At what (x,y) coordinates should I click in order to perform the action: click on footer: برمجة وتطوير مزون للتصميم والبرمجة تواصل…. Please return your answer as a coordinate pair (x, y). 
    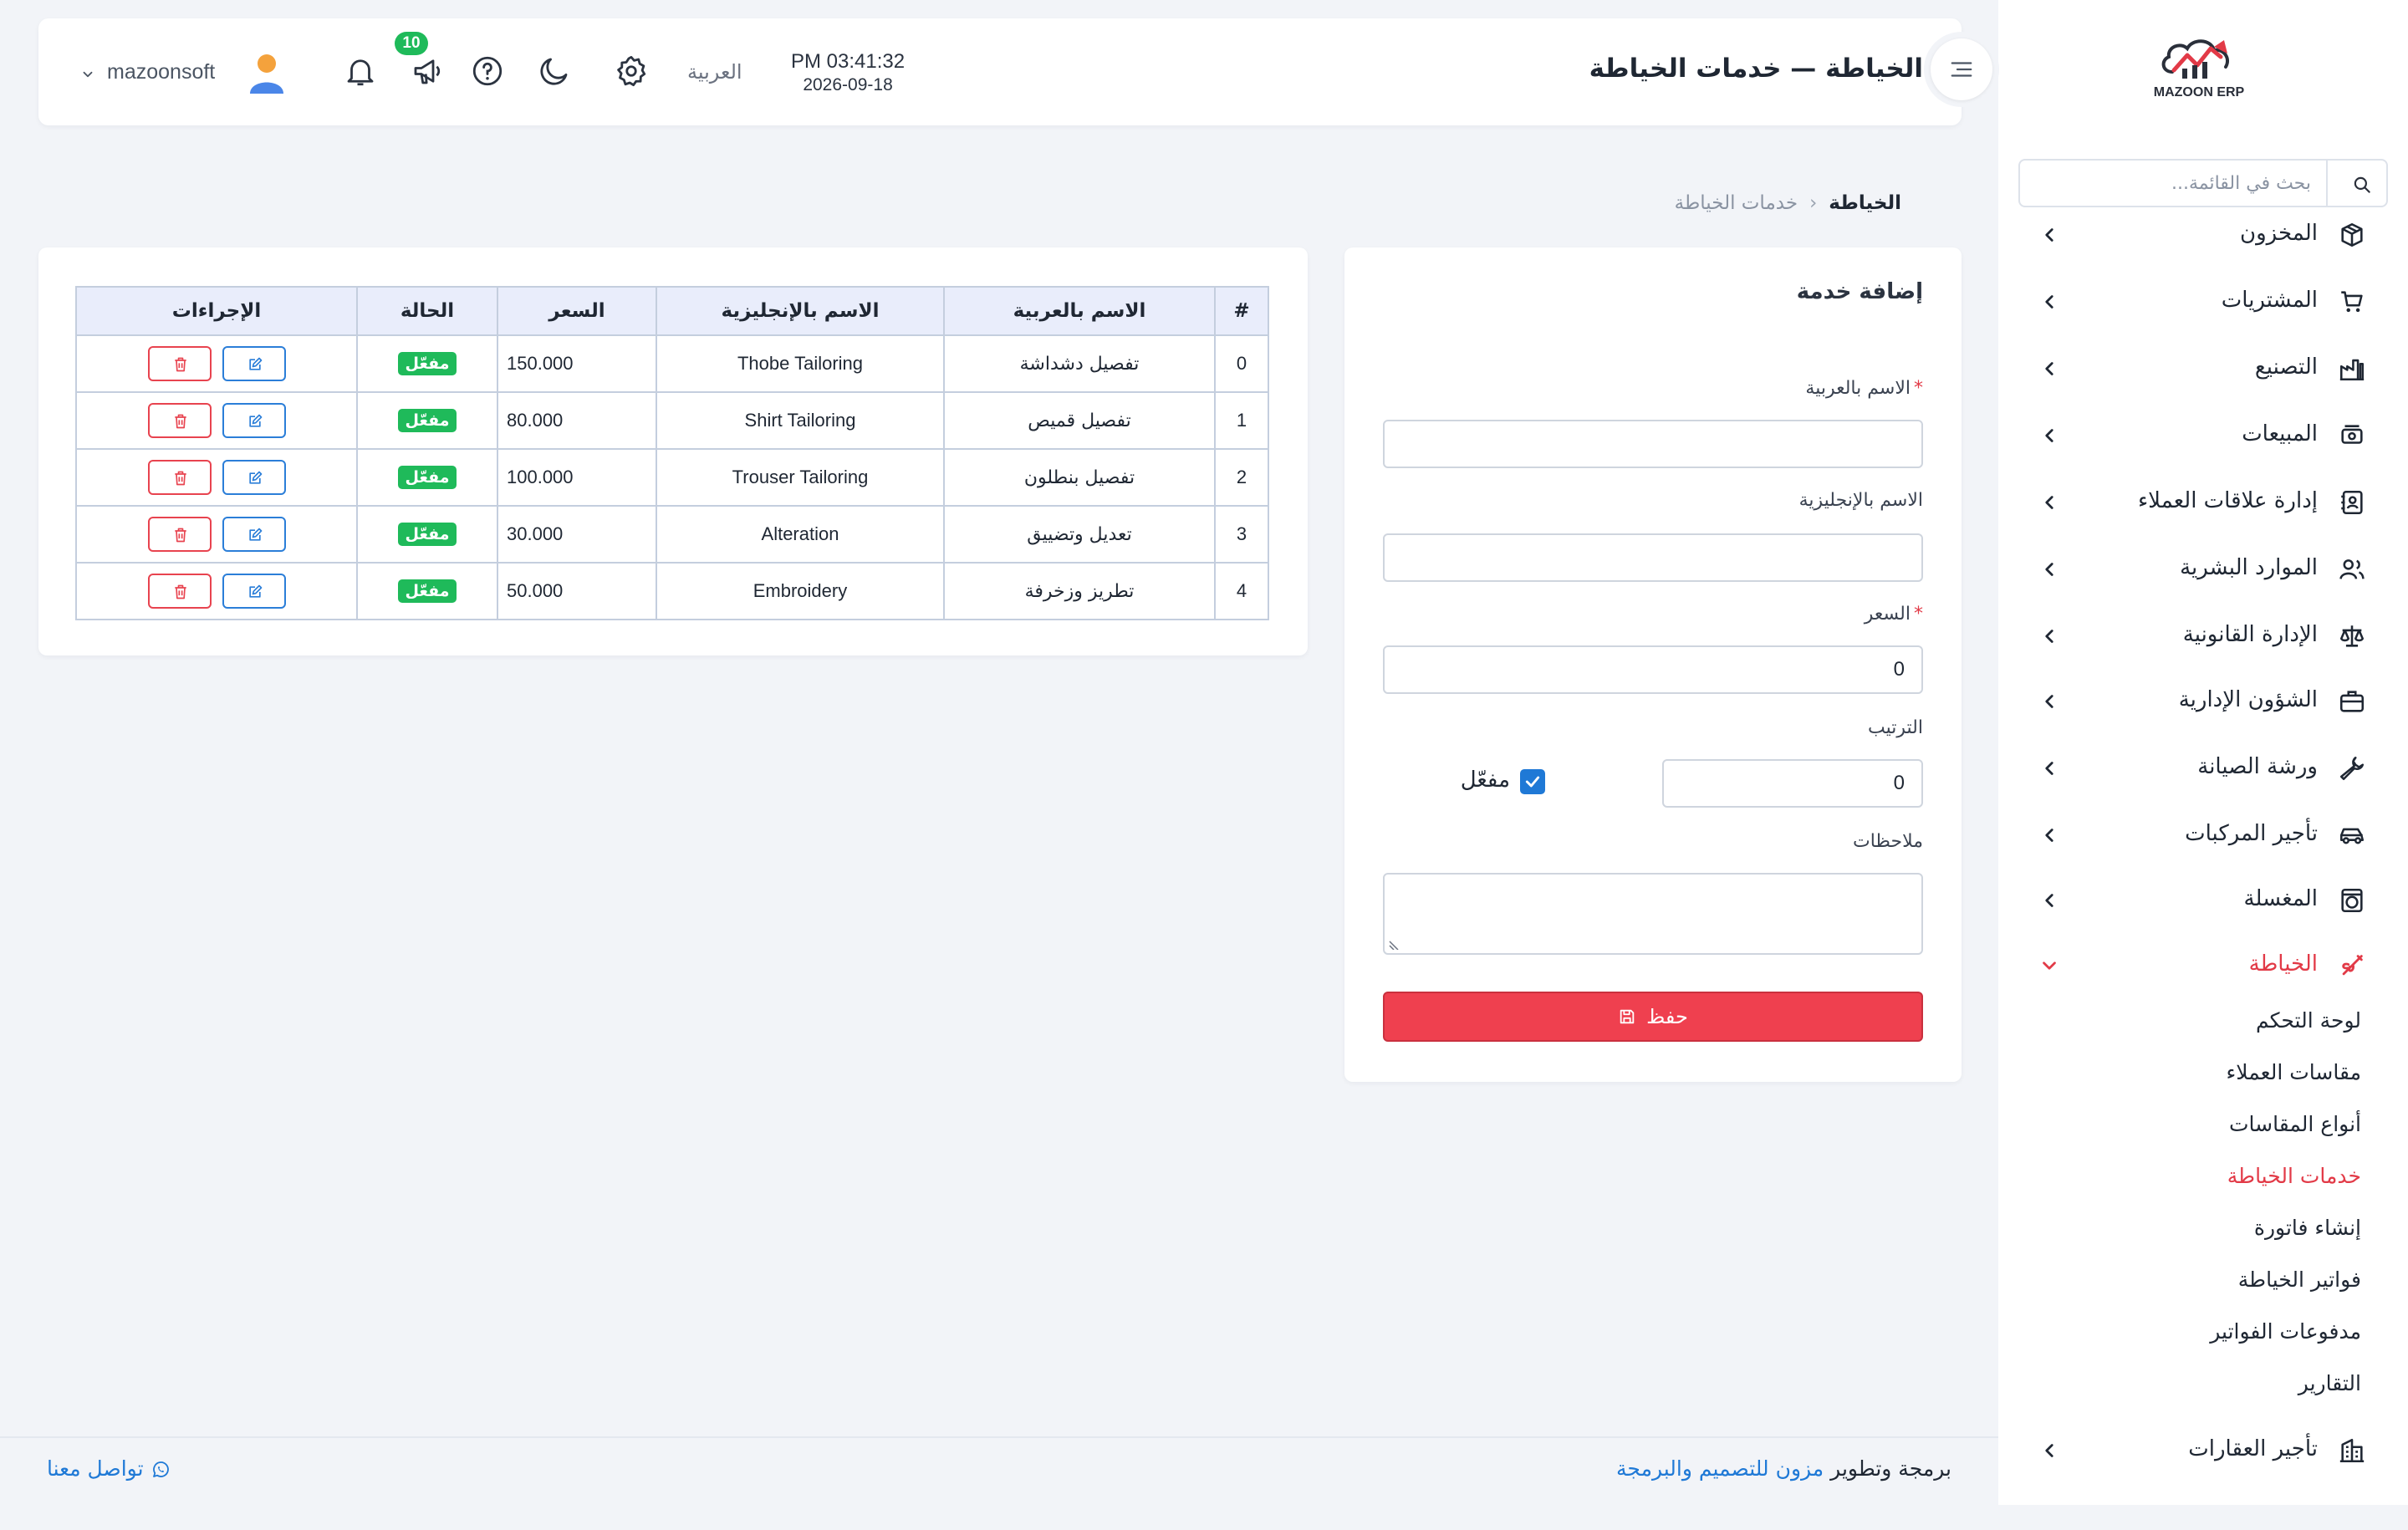
    Looking at the image, I should click on (999, 1470).